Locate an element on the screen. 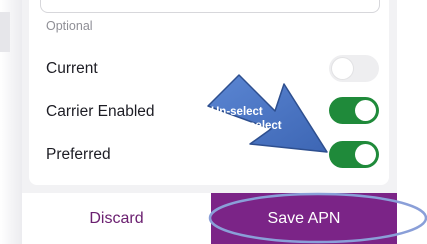  current-label: Current is located at coordinates (72, 68).